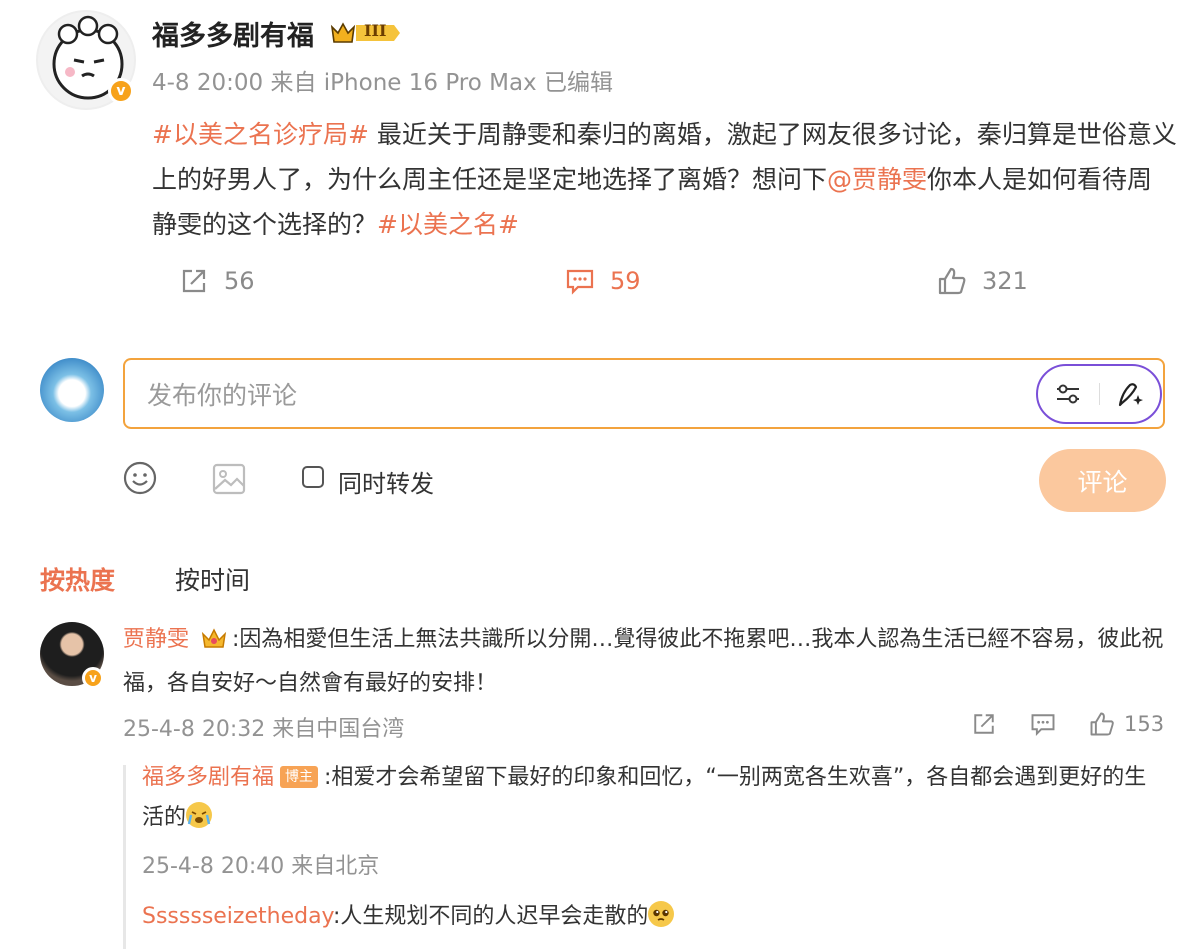 The image size is (1200, 949). I want to click on topic-link: #以美之名#, so click(448, 224).